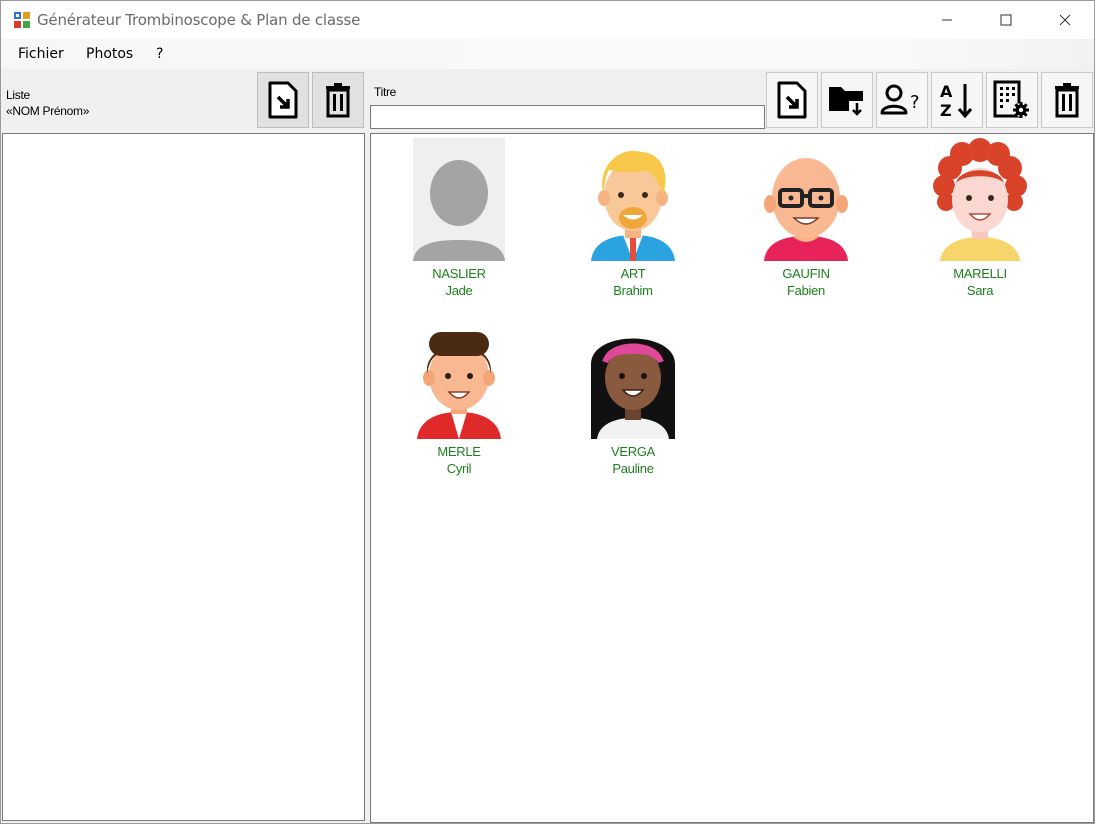 The width and height of the screenshot is (1095, 824). Describe the element at coordinates (109, 54) in the screenshot. I see `menu-photos: Photos` at that location.